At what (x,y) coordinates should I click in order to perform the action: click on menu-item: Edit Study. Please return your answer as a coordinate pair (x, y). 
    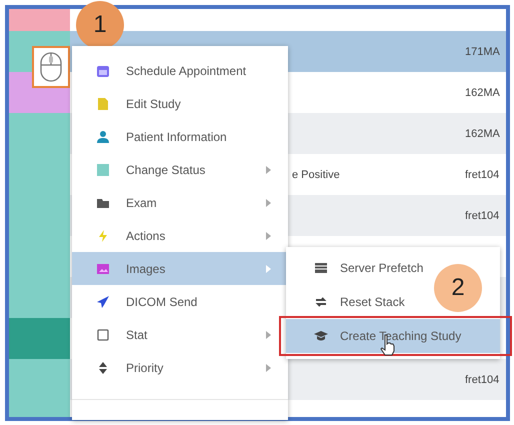
    Looking at the image, I should click on (180, 103).